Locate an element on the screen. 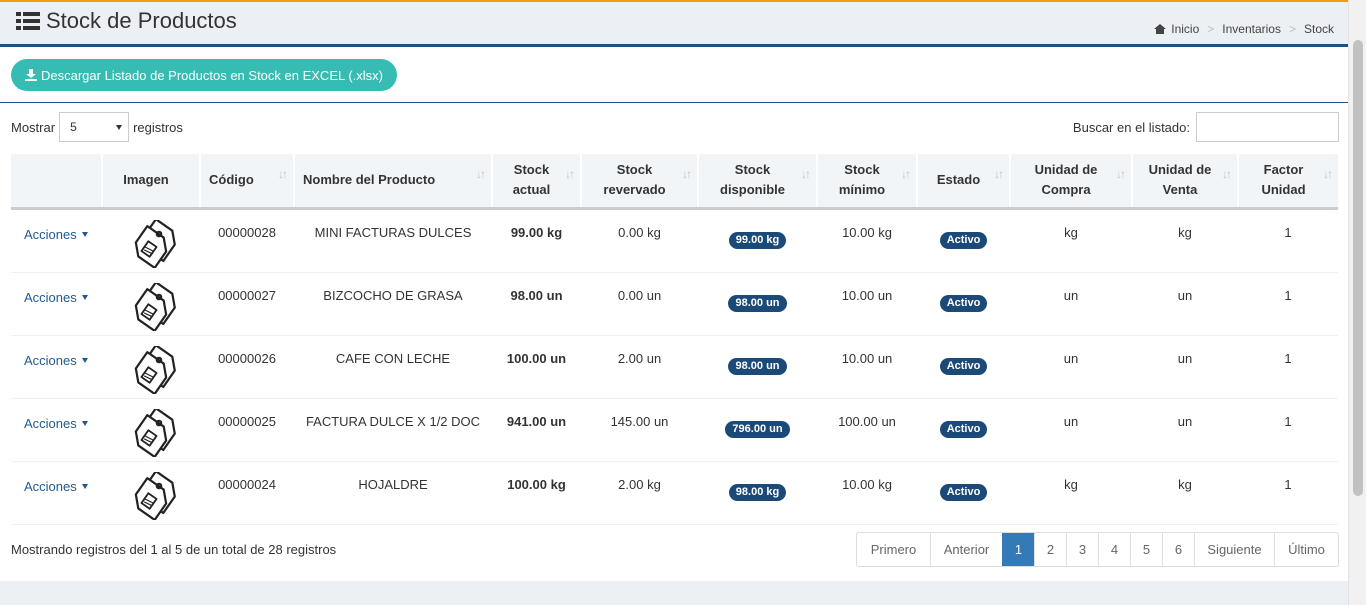  download-icon is located at coordinates (31, 75).